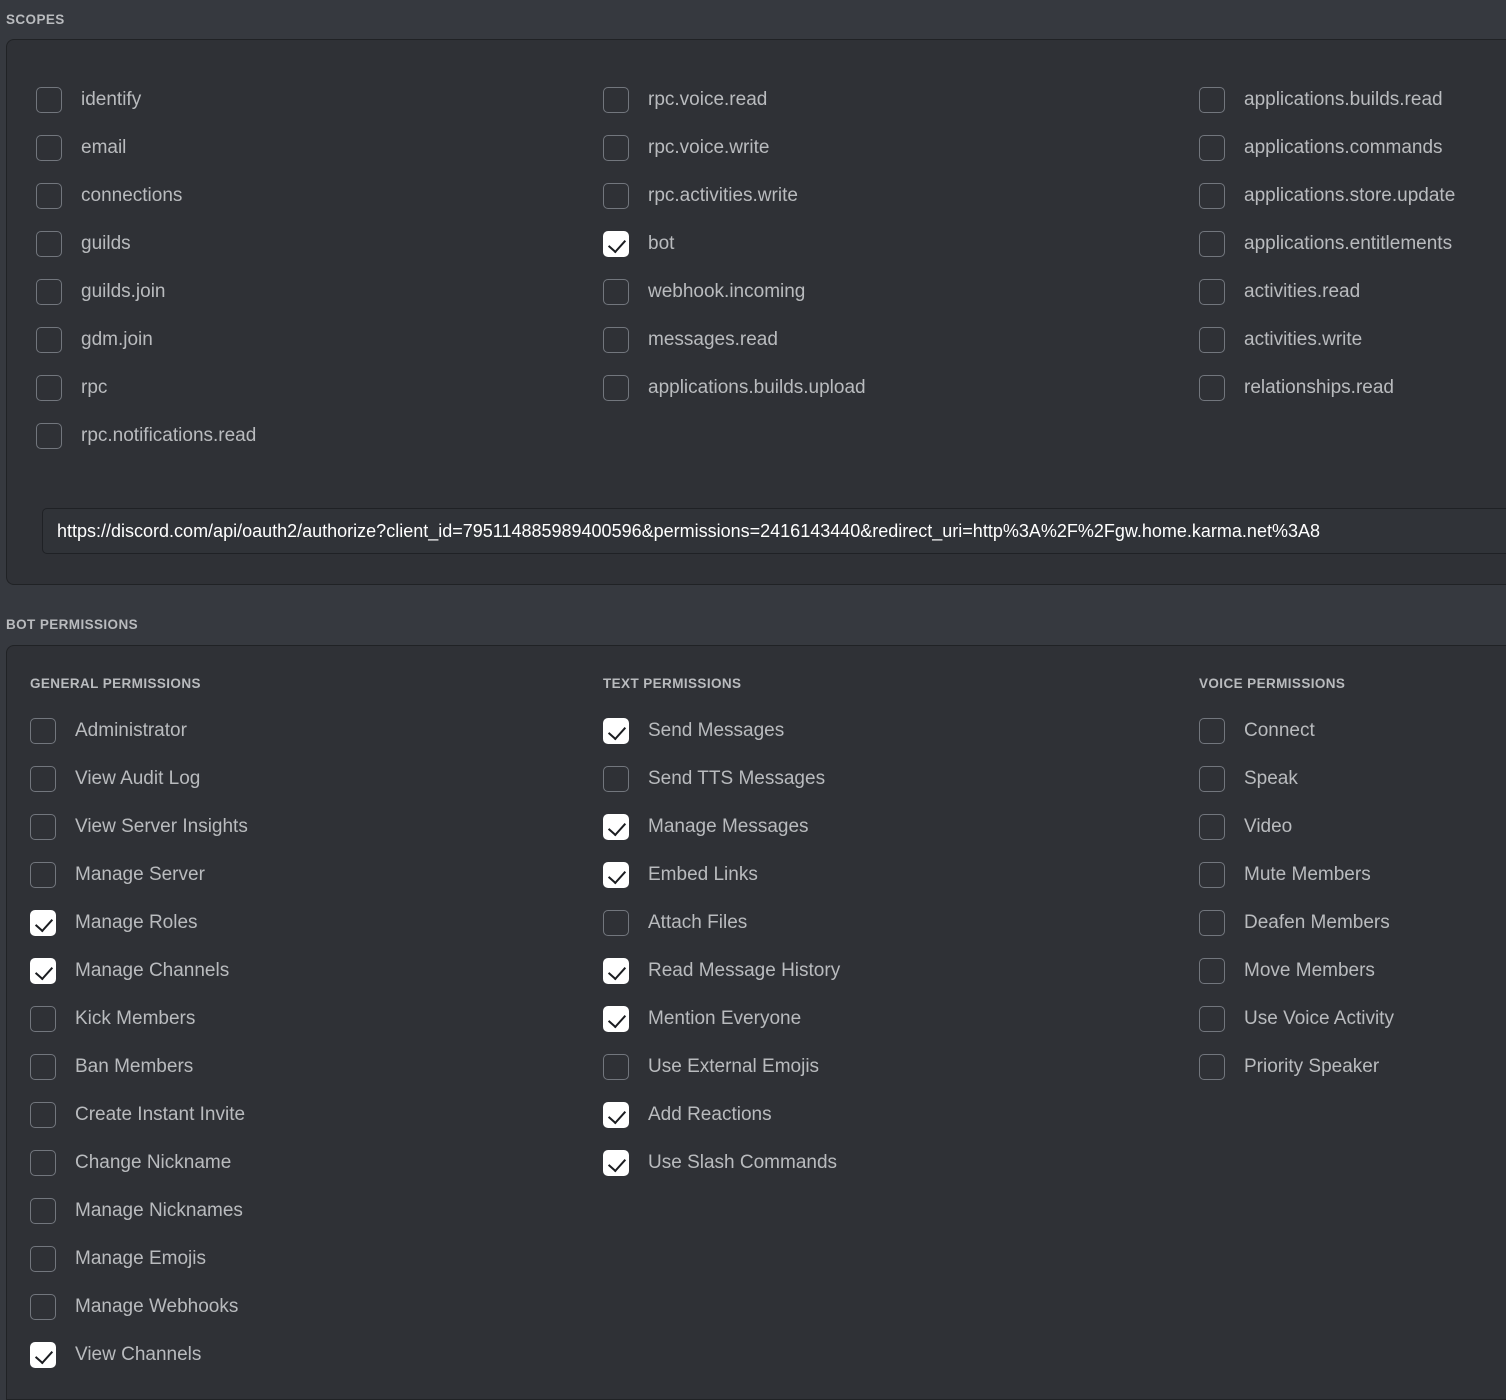  I want to click on permission-row: rpc, so click(319, 388).